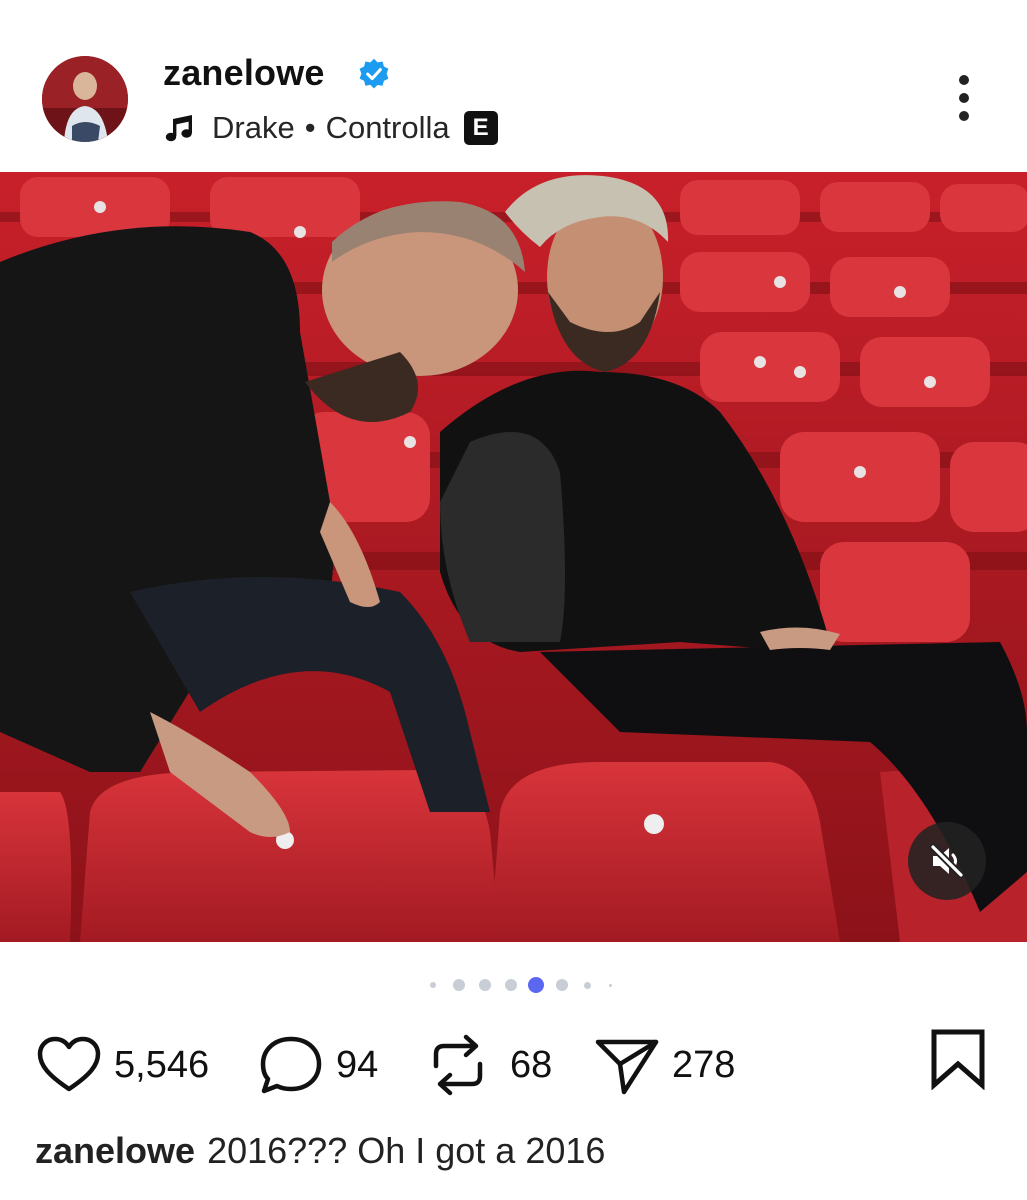 Image resolution: width=1027 pixels, height=1200 pixels. What do you see at coordinates (69, 1064) in the screenshot?
I see `heart-icon` at bounding box center [69, 1064].